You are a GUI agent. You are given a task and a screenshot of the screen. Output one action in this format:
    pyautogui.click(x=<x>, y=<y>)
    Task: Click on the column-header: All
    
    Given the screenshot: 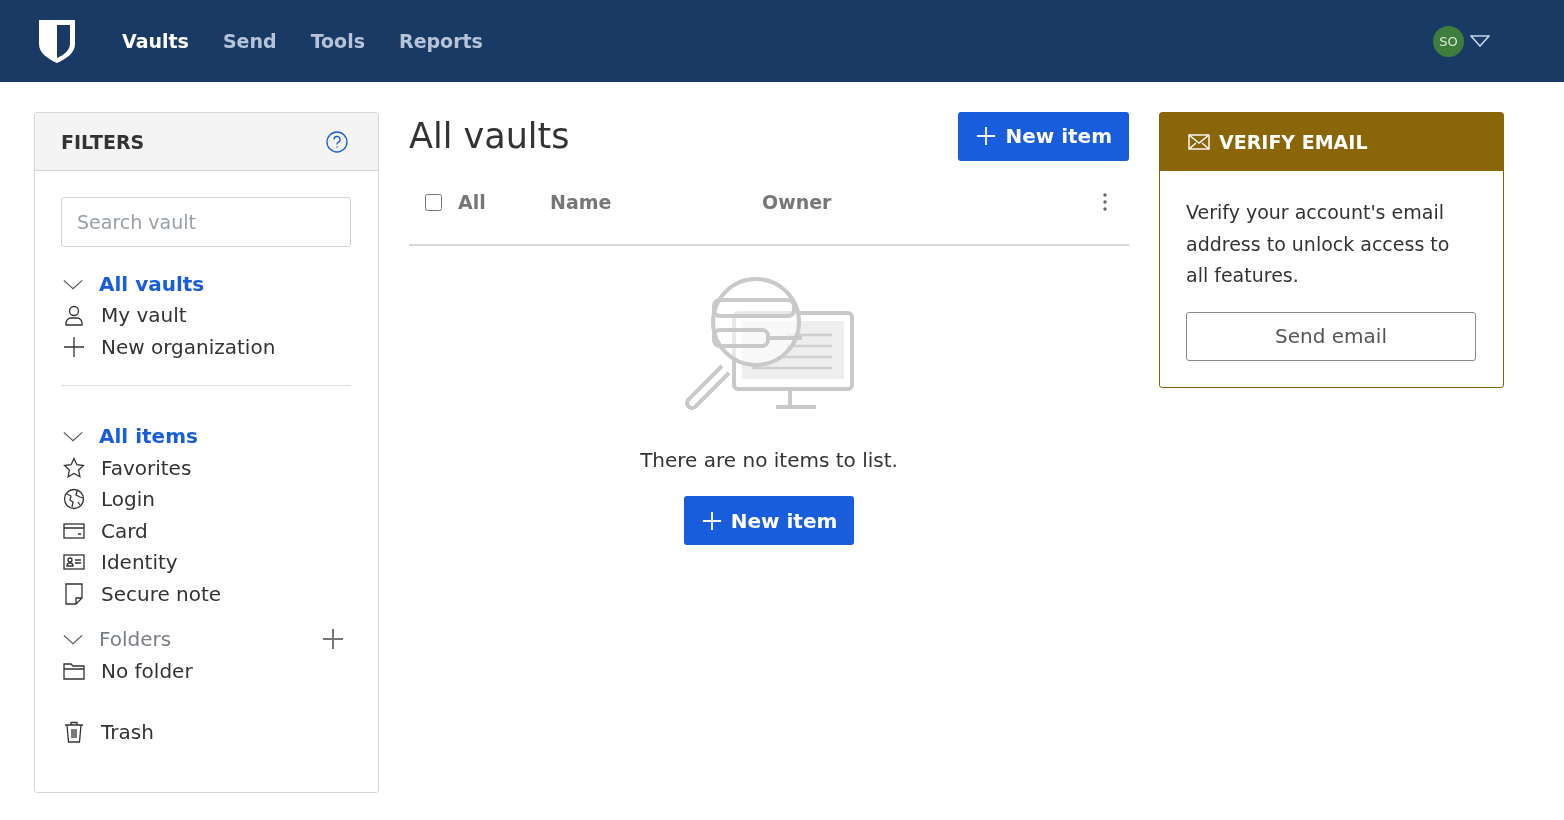 What is the action you would take?
    pyautogui.click(x=504, y=202)
    